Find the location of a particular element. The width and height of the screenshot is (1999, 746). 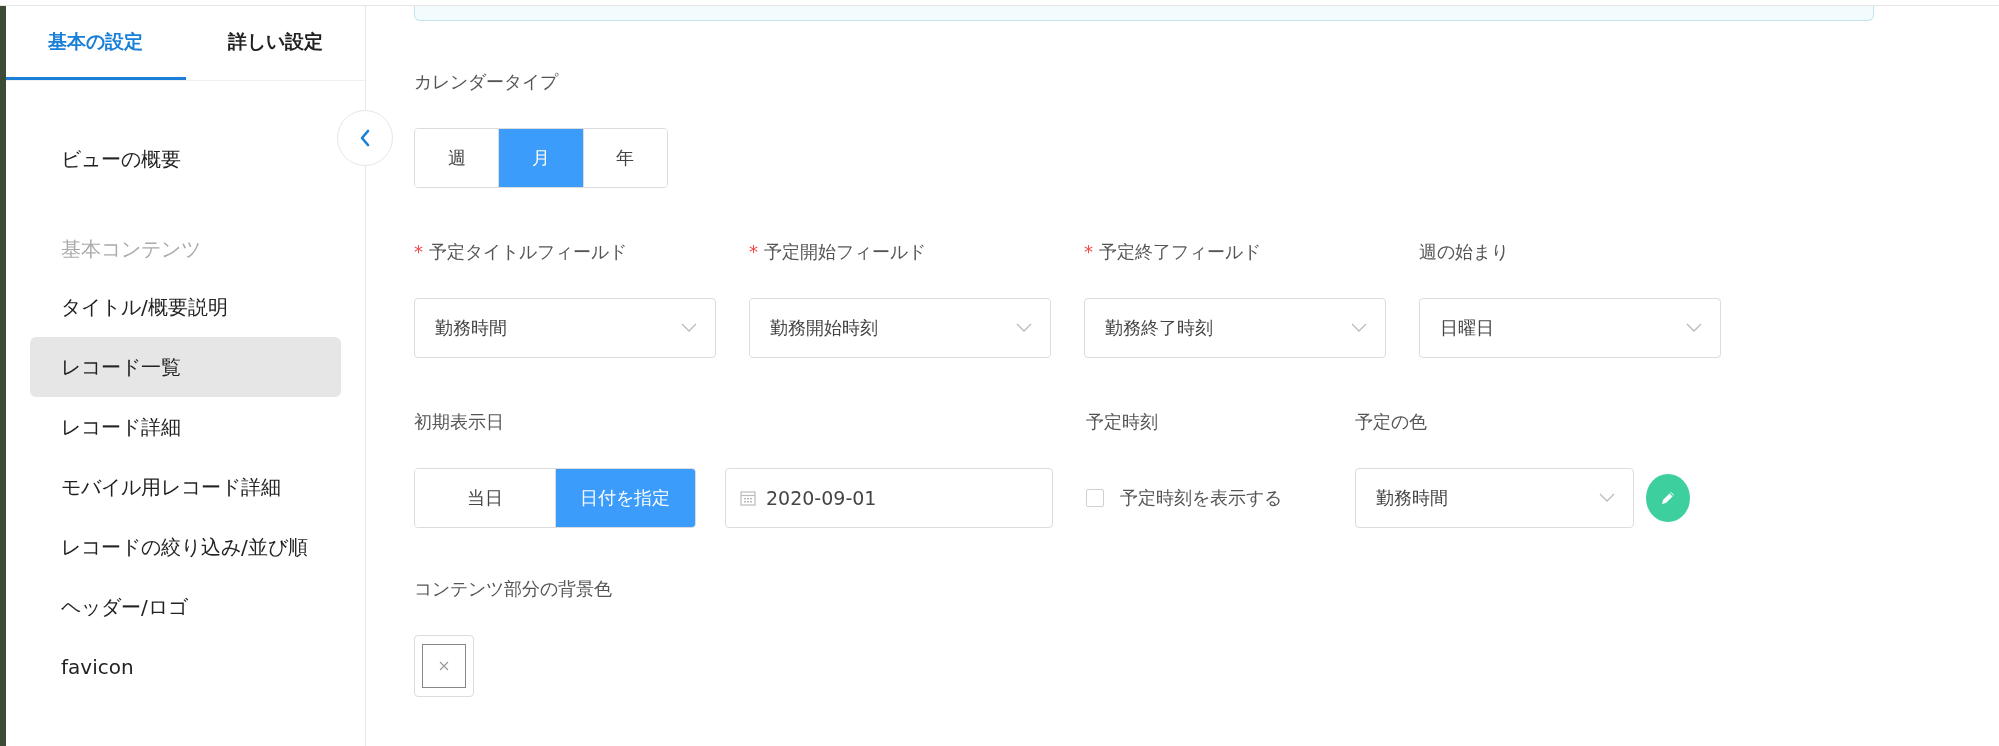

field-label: * 予定終了フィールド is located at coordinates (1173, 252).